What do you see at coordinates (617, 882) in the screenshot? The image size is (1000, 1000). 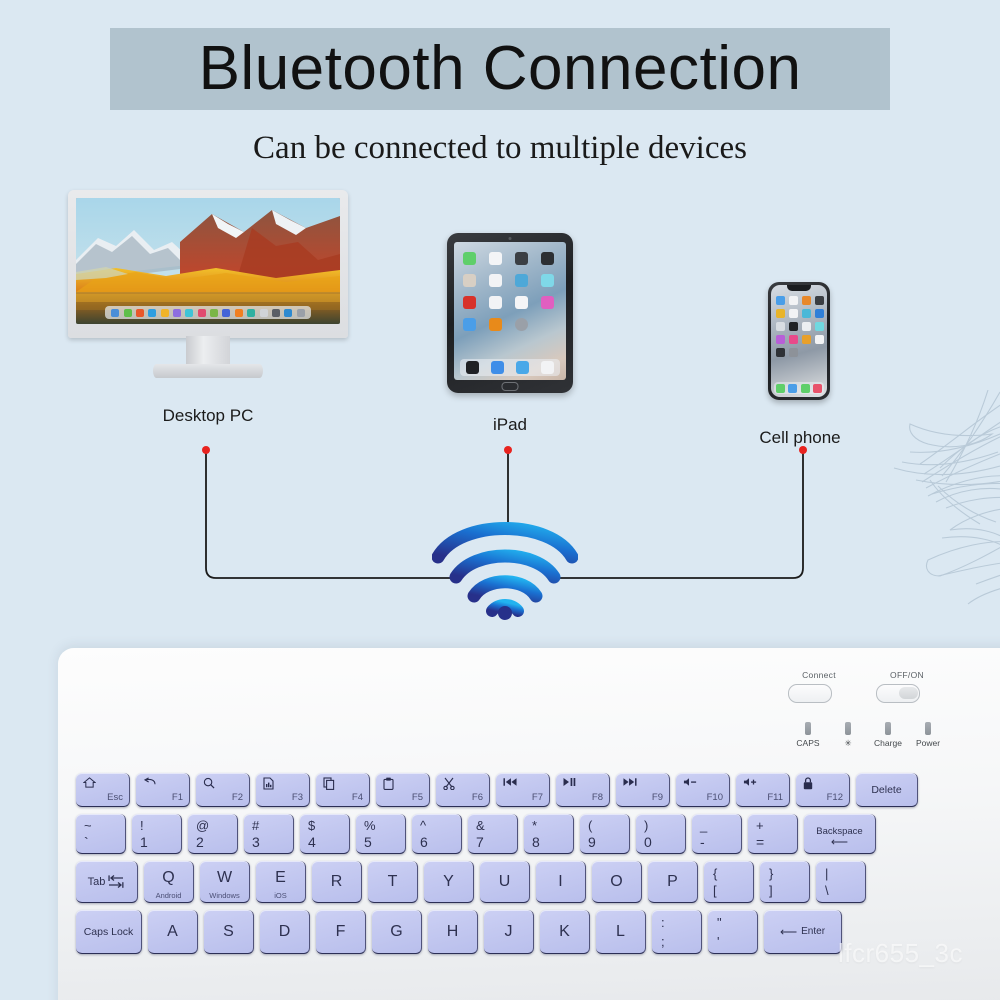 I see `o-key: O` at bounding box center [617, 882].